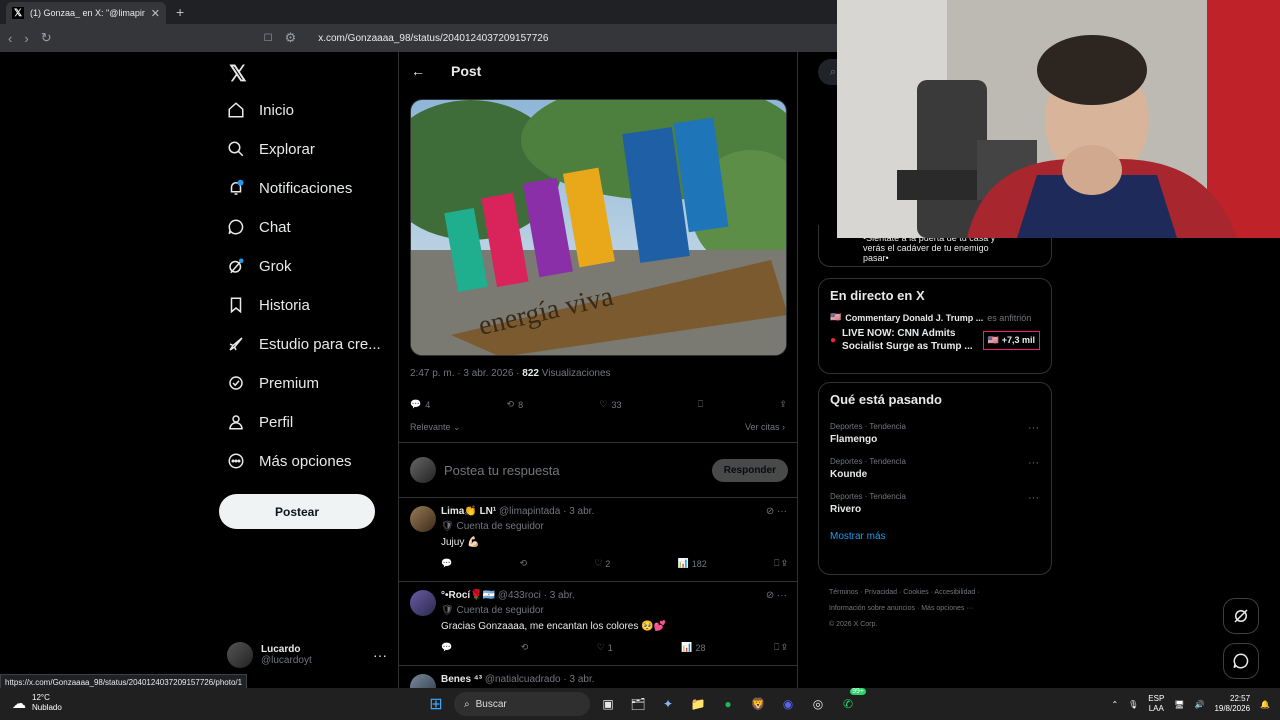 This screenshot has height=720, width=1280. I want to click on back-icon: ‹, so click(10, 38).